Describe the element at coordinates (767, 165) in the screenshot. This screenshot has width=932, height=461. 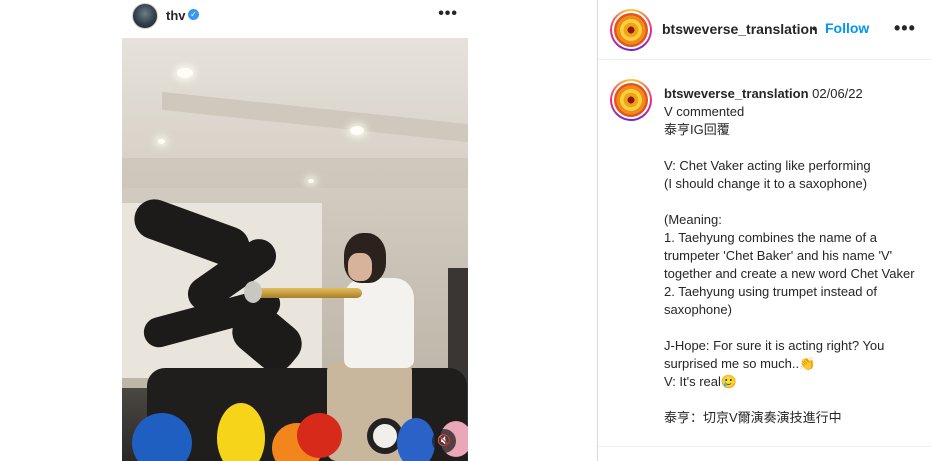
I see `caption-line: V: Chet Vaker acting like performing` at that location.